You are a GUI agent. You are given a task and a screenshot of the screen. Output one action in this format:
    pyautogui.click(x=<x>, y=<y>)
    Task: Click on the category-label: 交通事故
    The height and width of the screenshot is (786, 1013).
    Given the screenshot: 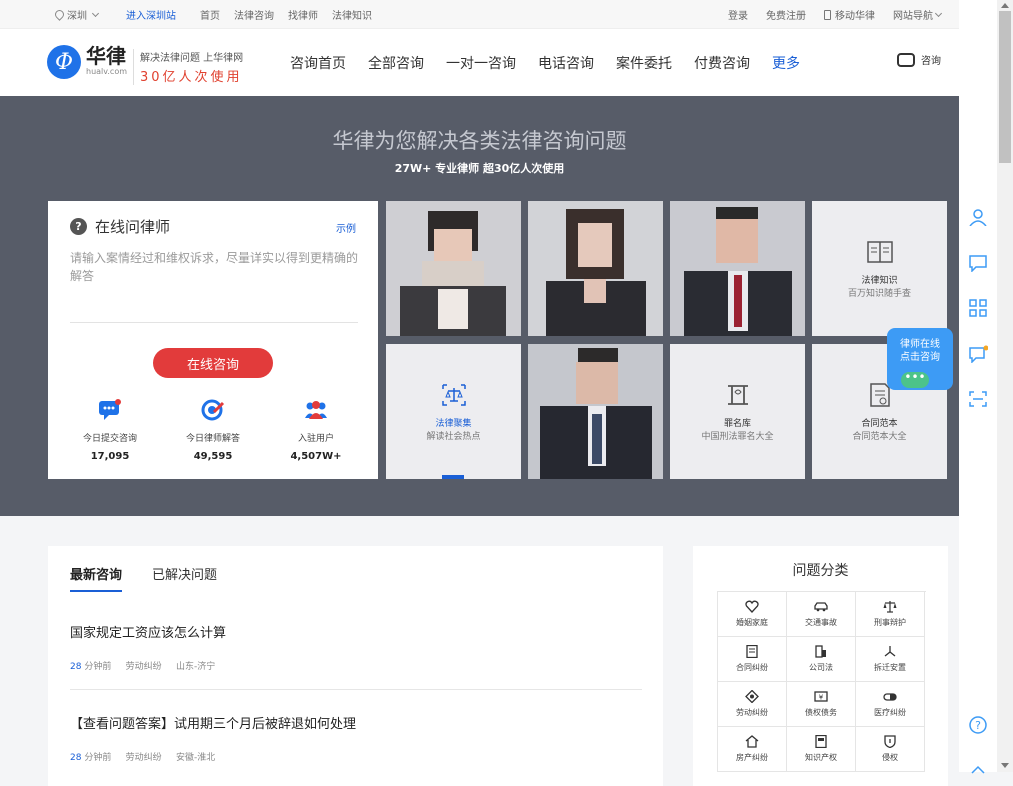 What is the action you would take?
    pyautogui.click(x=821, y=622)
    